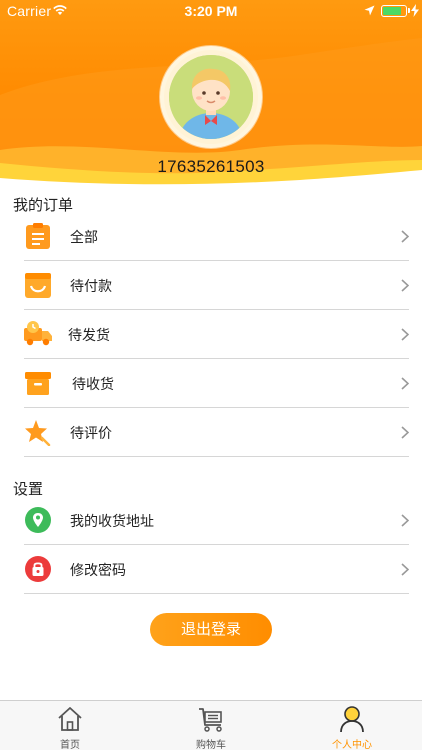 The width and height of the screenshot is (422, 750). I want to click on location-arrow-icon, so click(369, 10).